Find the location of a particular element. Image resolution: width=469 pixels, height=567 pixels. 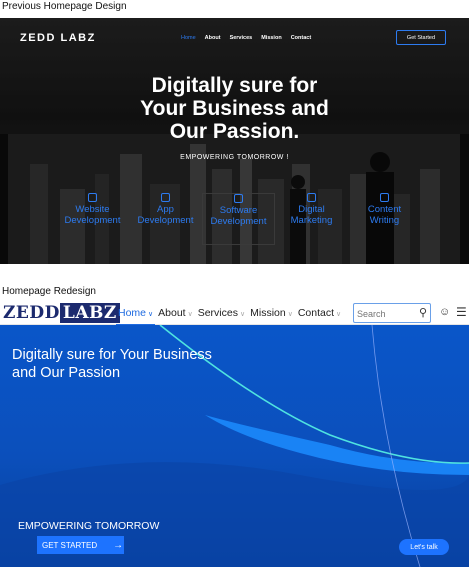

nav-label: About is located at coordinates (172, 313).